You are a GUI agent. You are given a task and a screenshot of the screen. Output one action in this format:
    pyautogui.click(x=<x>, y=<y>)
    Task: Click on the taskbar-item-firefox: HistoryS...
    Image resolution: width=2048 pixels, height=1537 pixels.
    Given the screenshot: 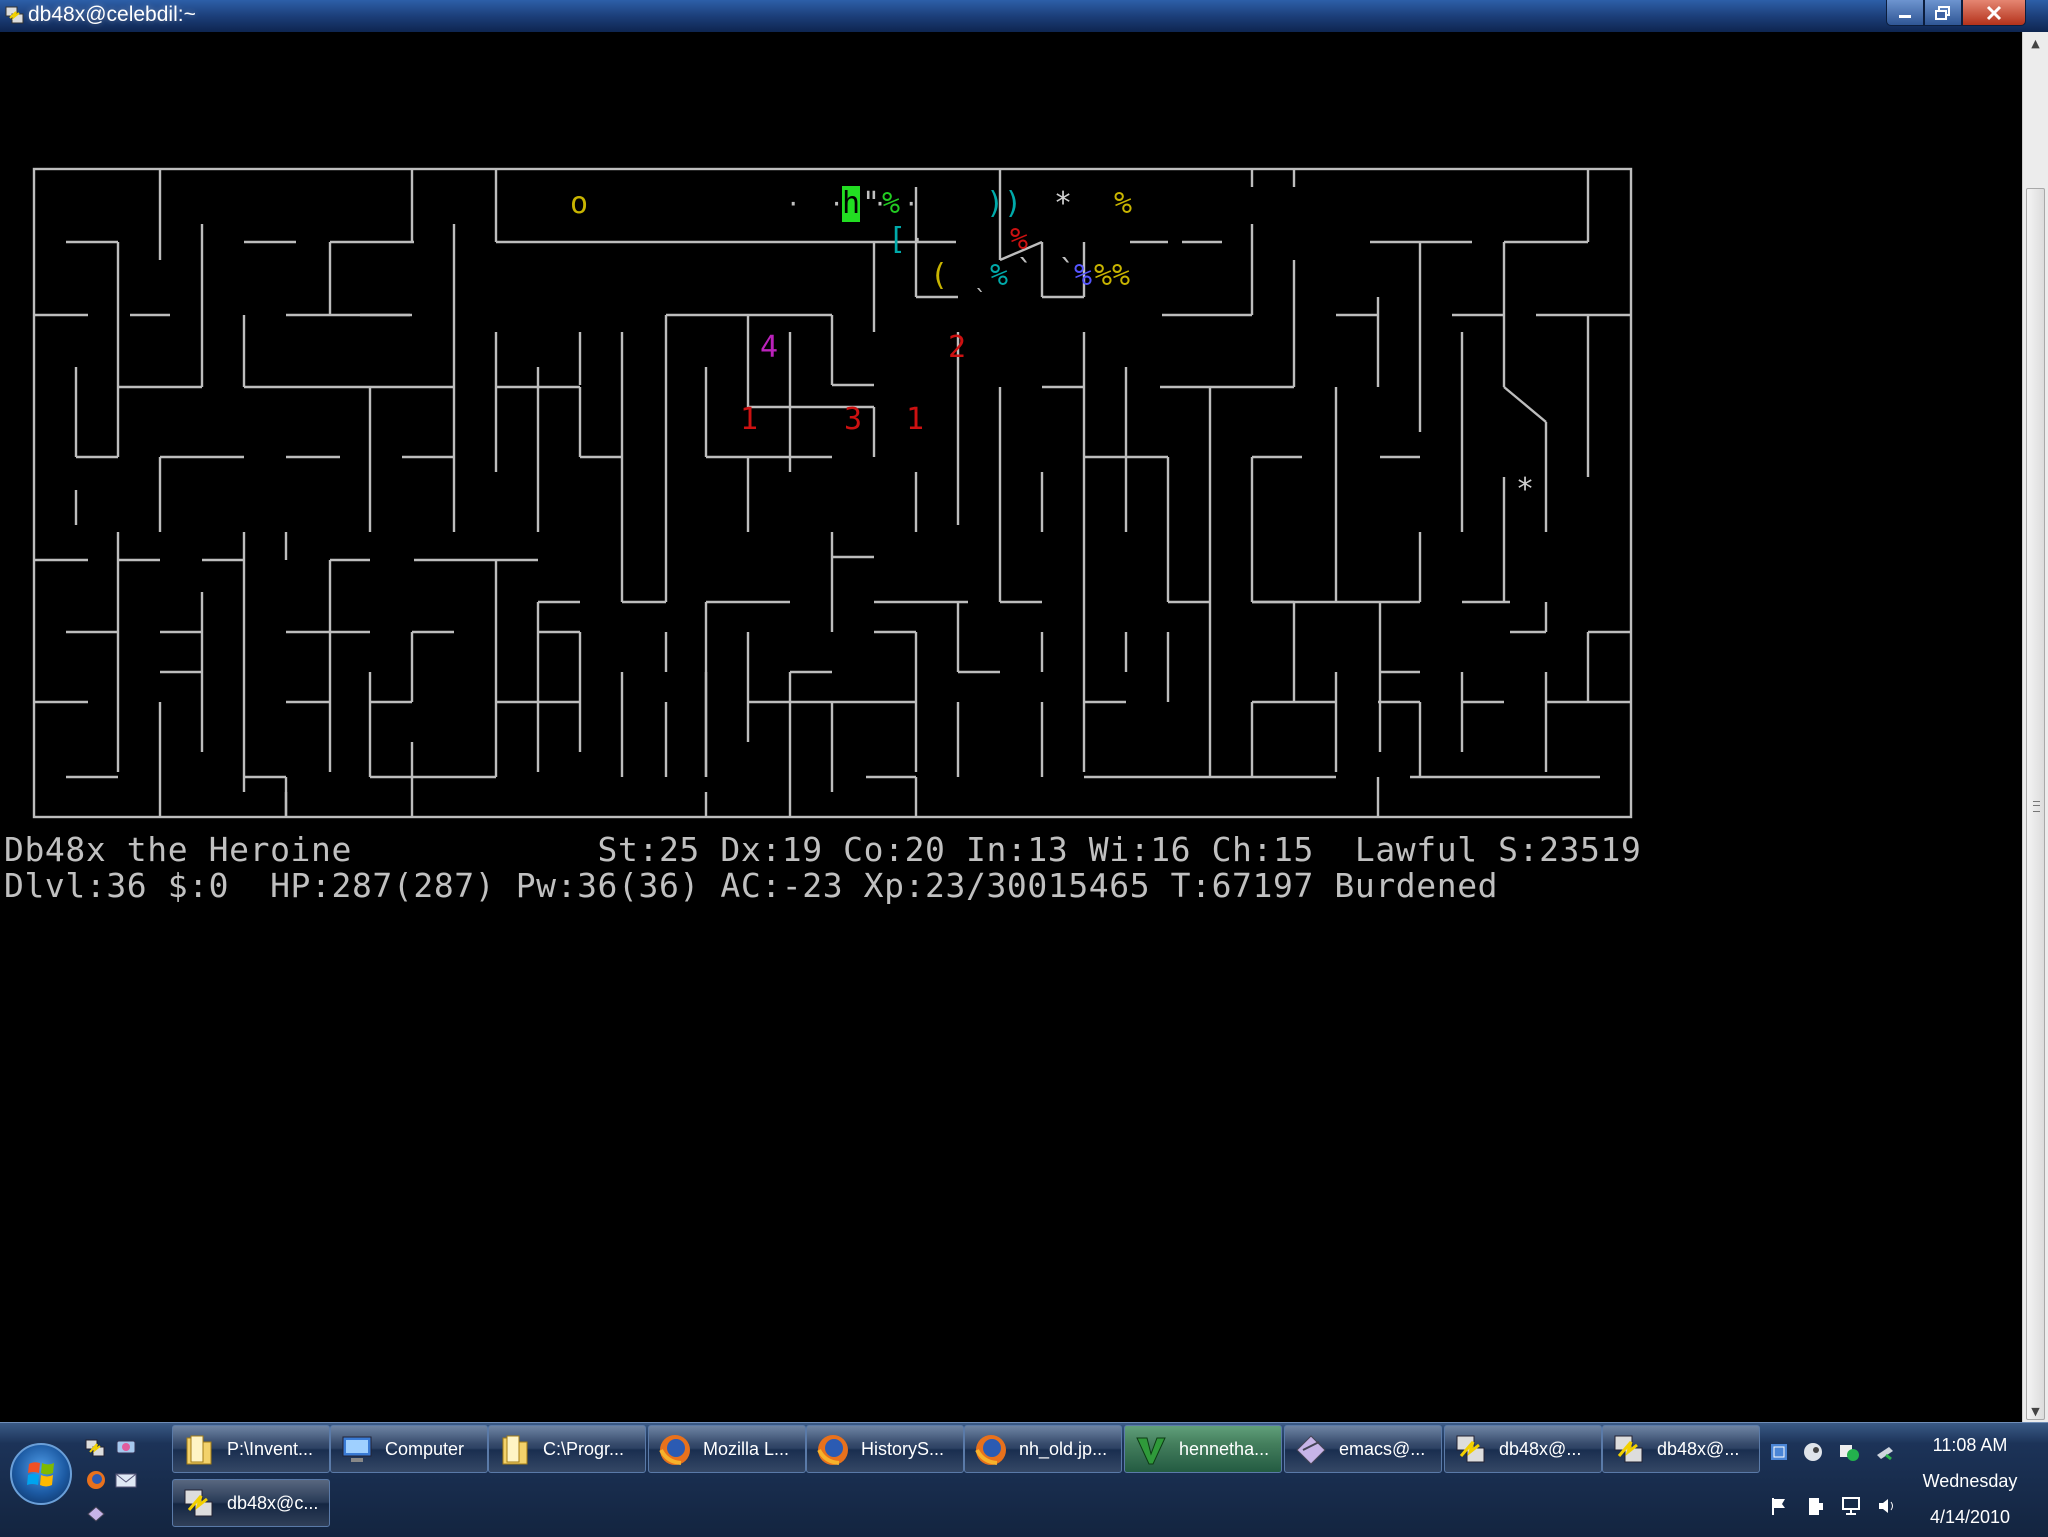 What is the action you would take?
    pyautogui.click(x=885, y=1449)
    